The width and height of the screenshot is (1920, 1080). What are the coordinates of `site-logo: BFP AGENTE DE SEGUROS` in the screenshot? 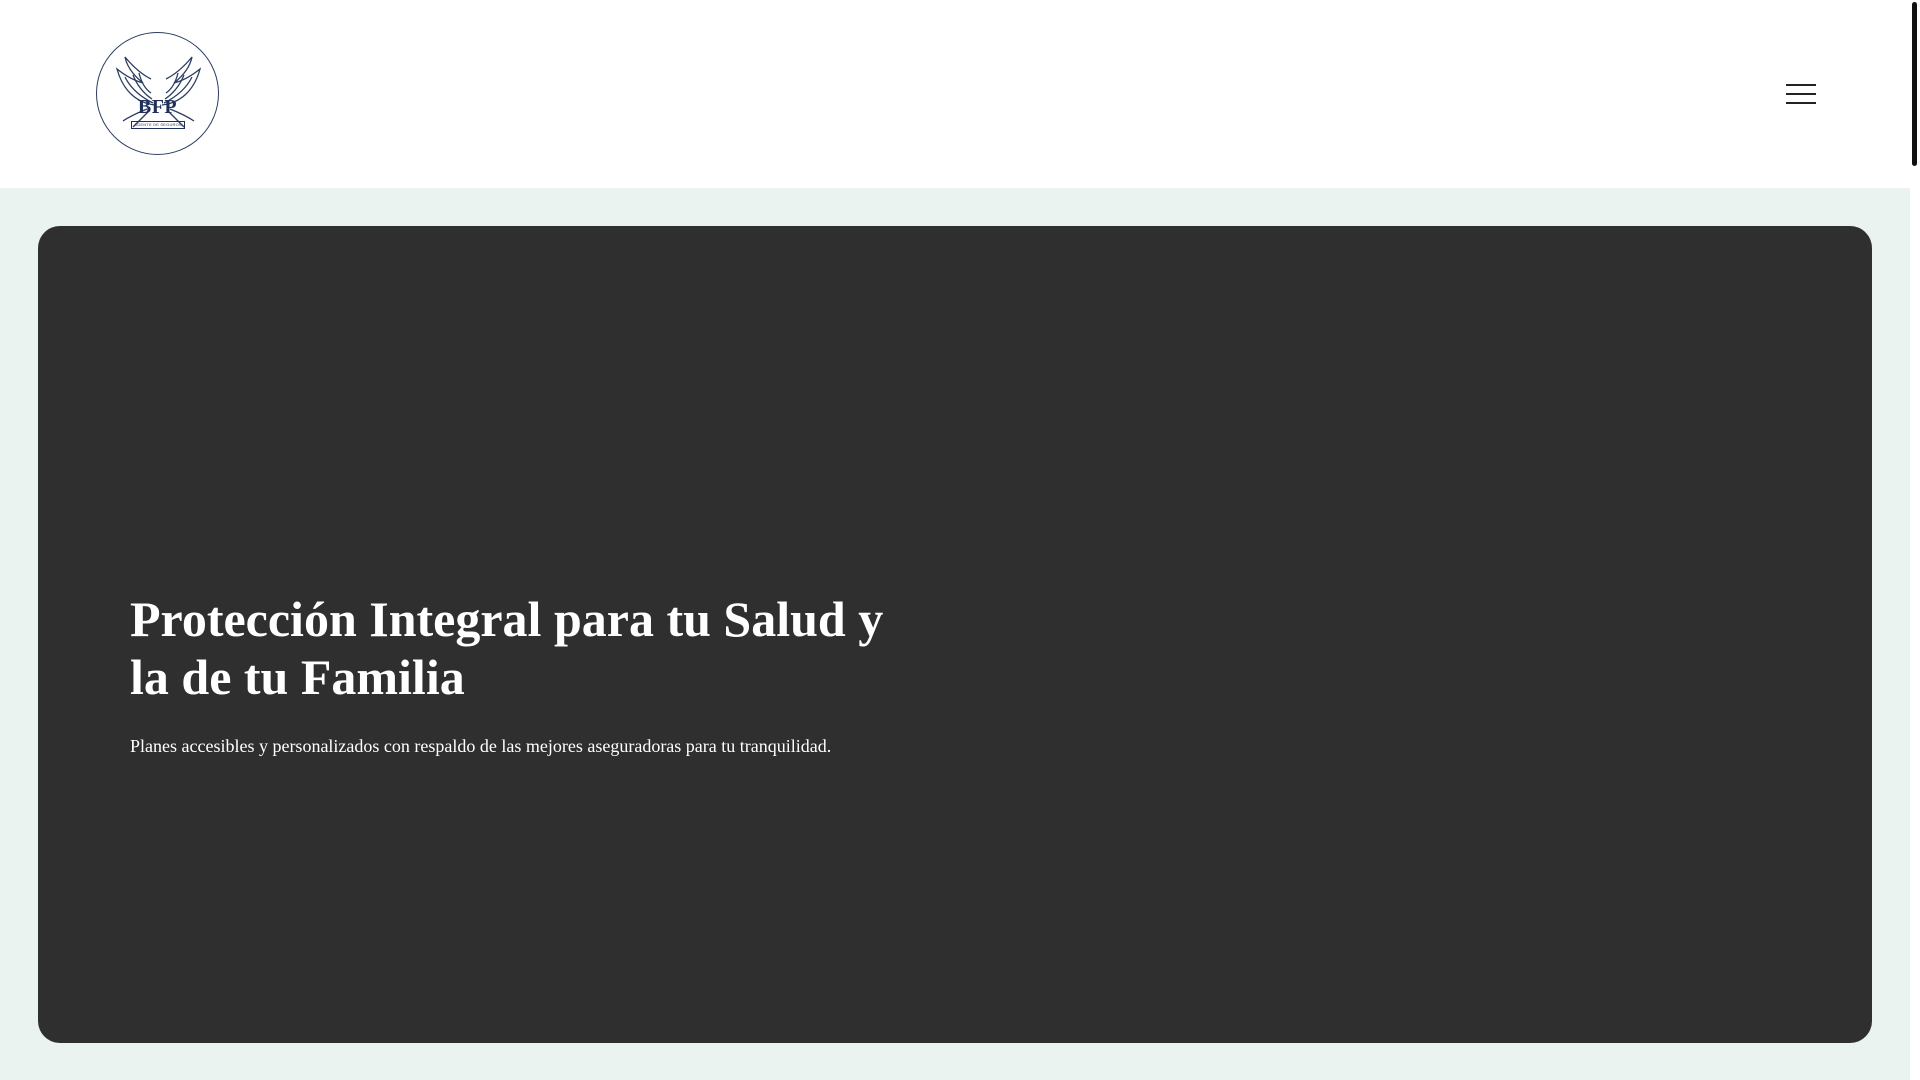 It's located at (157, 93).